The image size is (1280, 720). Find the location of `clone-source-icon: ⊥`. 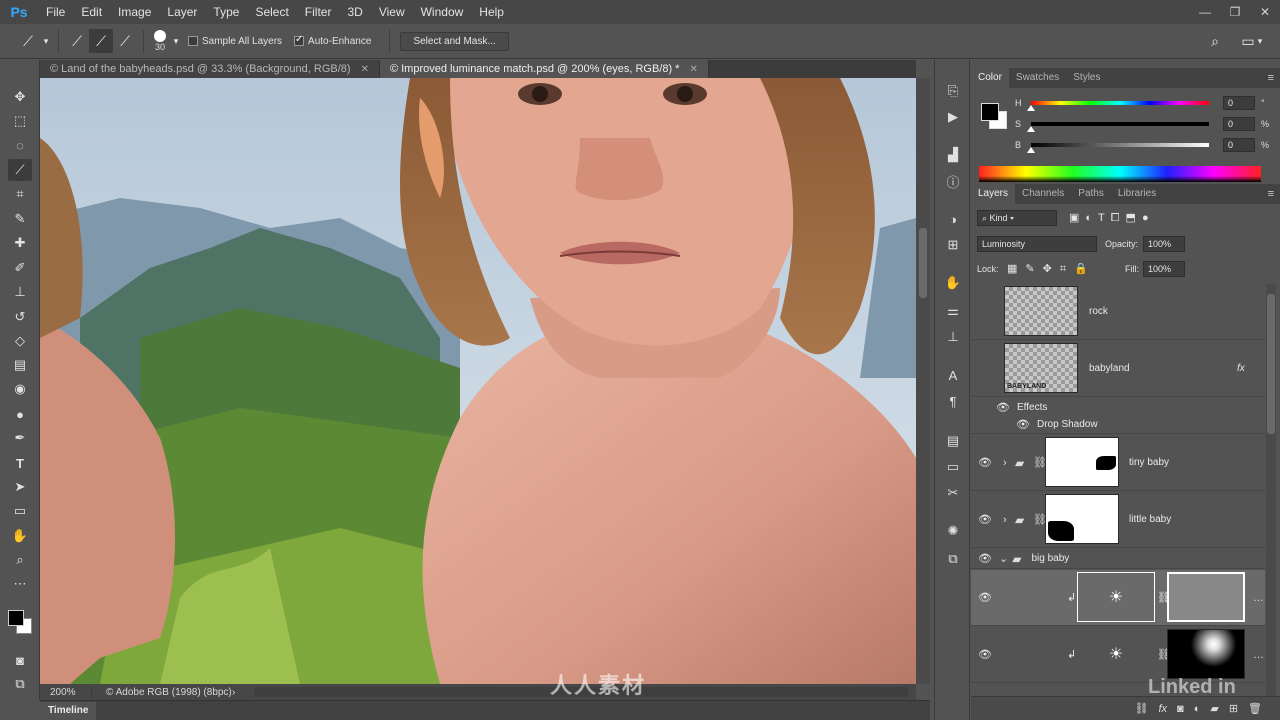

clone-source-icon: ⊥ is located at coordinates (953, 337).